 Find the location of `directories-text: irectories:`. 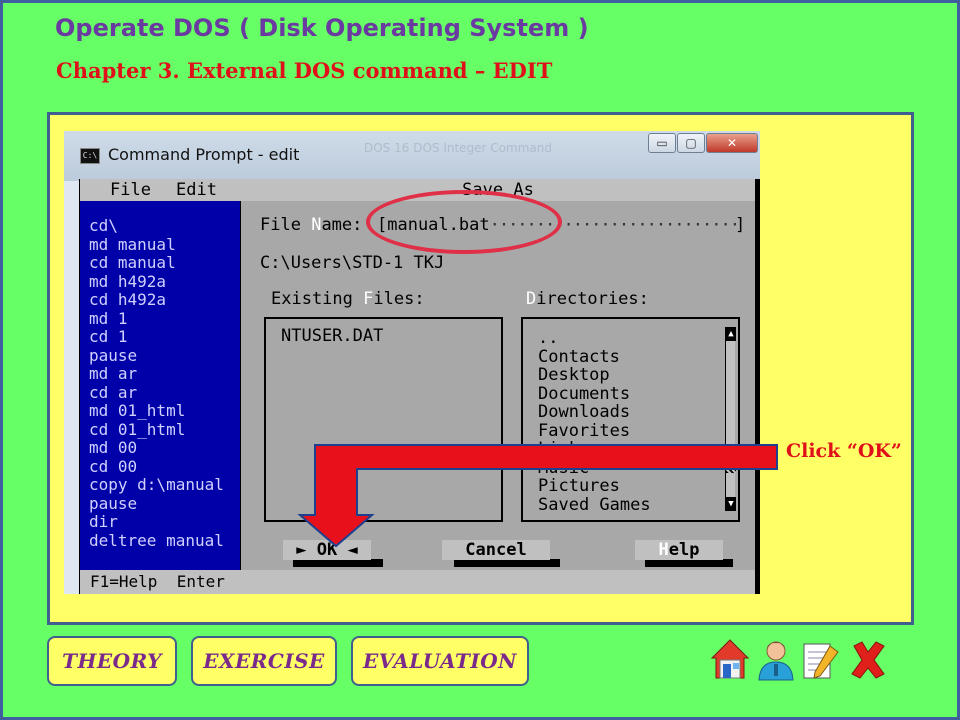

directories-text: irectories: is located at coordinates (592, 299).